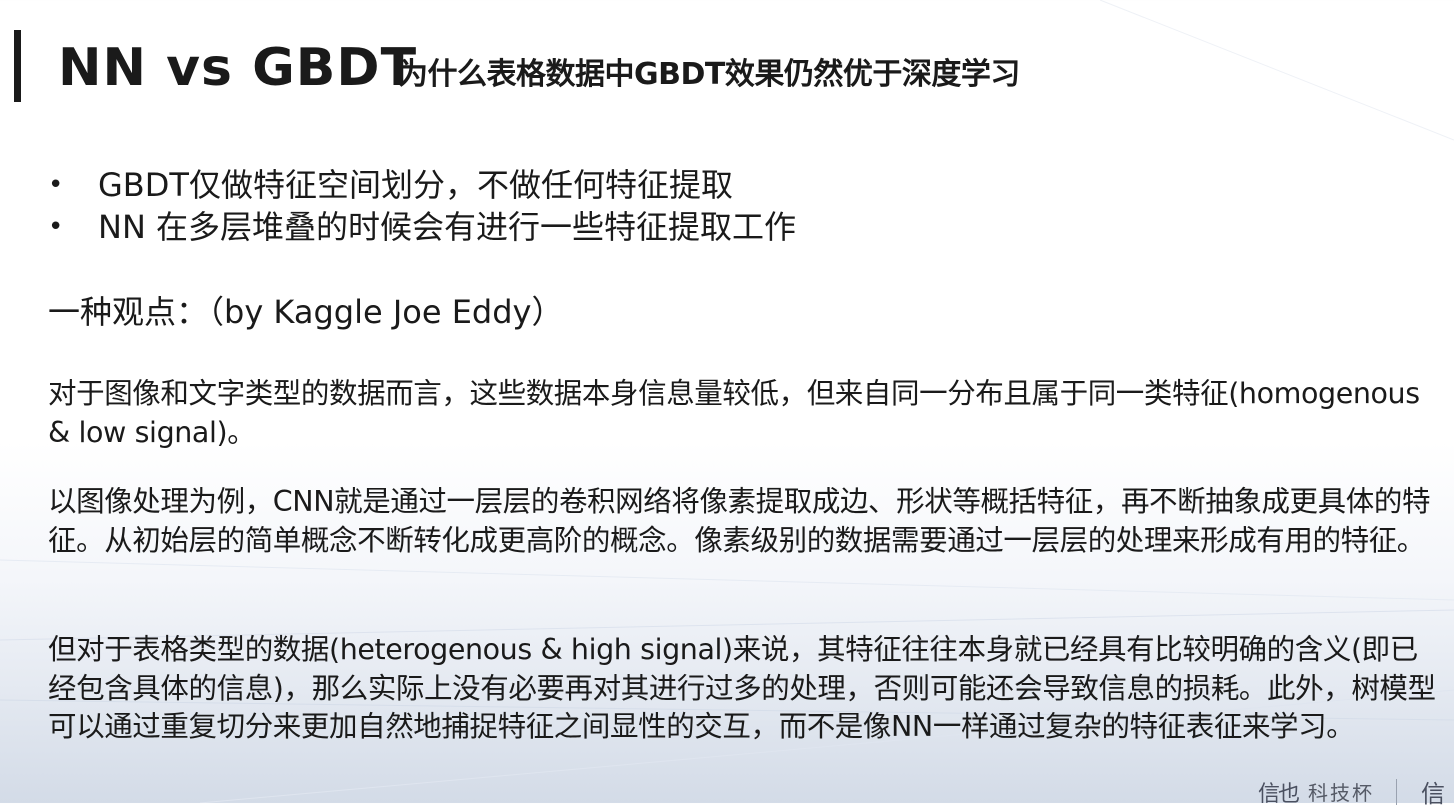 The height and width of the screenshot is (809, 1454). What do you see at coordinates (1433, 794) in the screenshot?
I see `logo-mark-secondary: 信` at bounding box center [1433, 794].